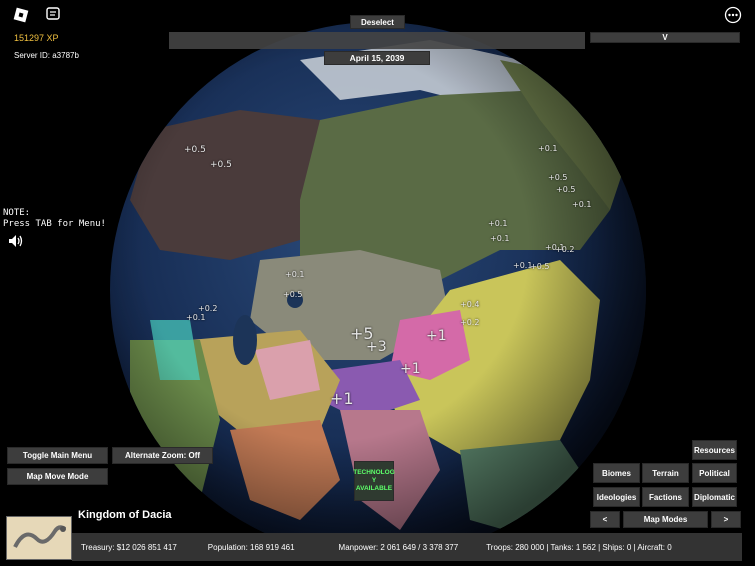 This screenshot has height=566, width=755. What do you see at coordinates (54, 224) in the screenshot?
I see `note-text: Press TAB for Menu!` at bounding box center [54, 224].